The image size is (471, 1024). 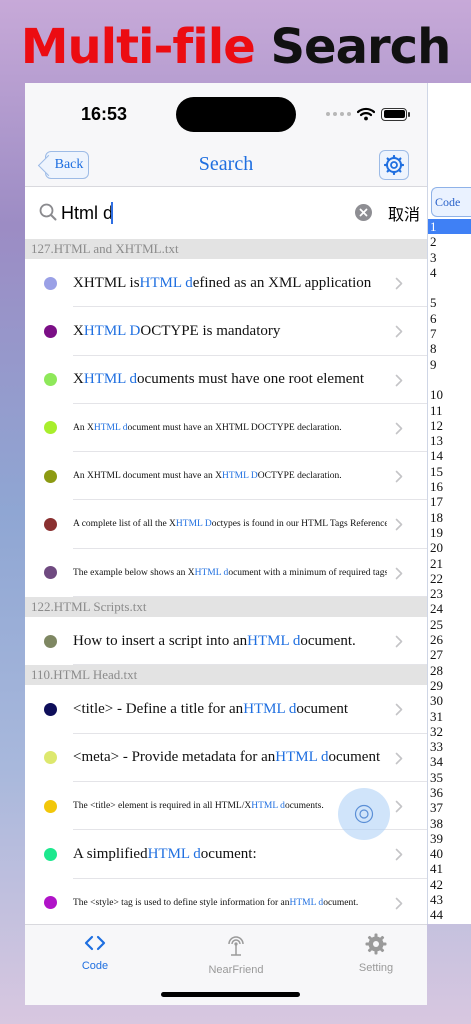 What do you see at coordinates (449, 227) in the screenshot?
I see `line-number: 1` at bounding box center [449, 227].